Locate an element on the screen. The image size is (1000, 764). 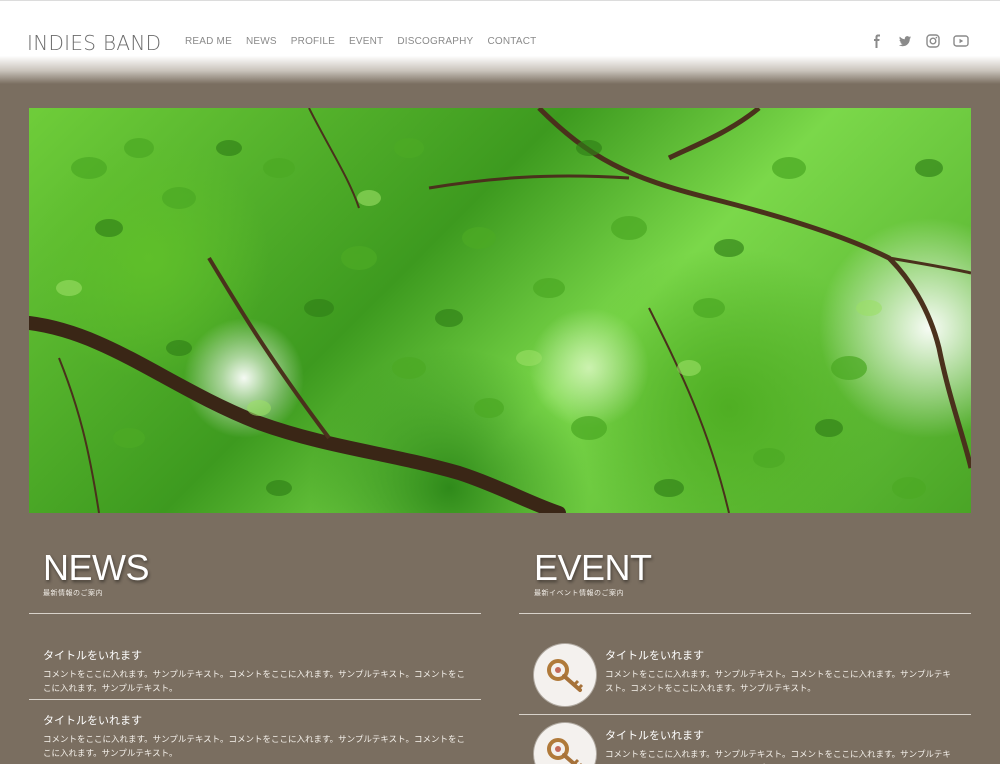
nav-discography: DISCOGRAPHY is located at coordinates (435, 41).